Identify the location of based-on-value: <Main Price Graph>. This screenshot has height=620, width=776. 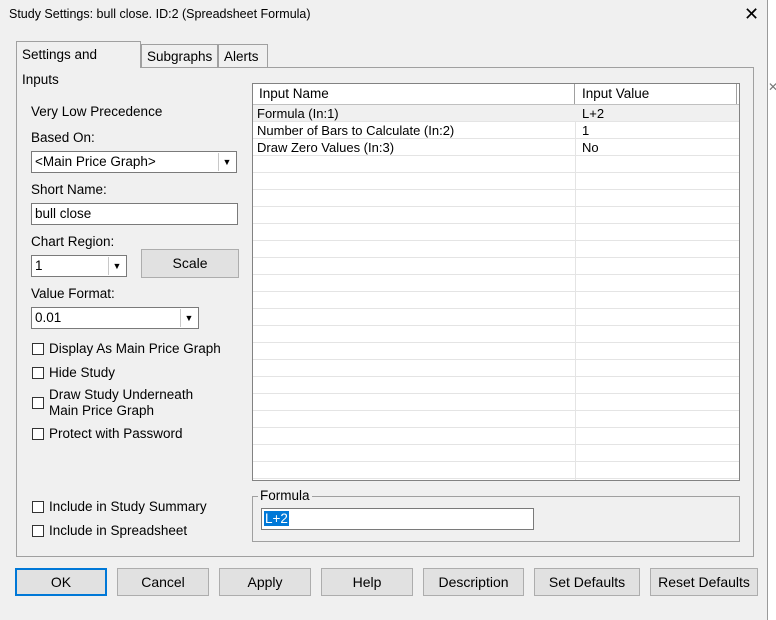
(95, 161).